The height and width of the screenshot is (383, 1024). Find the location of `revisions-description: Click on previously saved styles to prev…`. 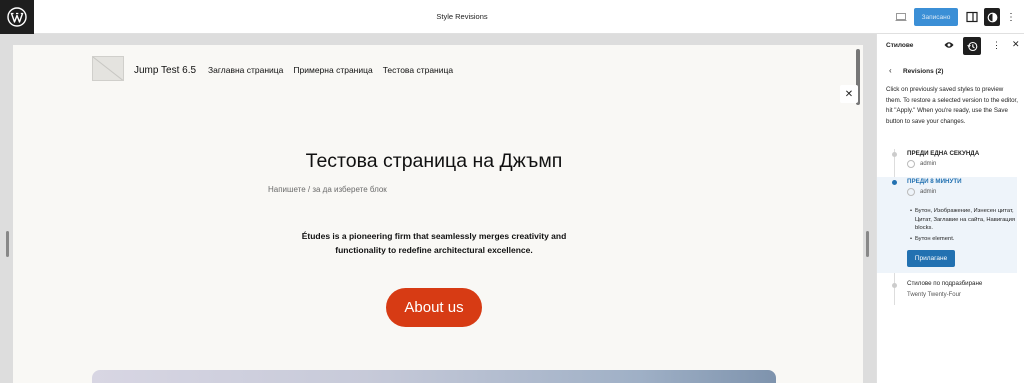

revisions-description: Click on previously saved styles to prev… is located at coordinates (952, 105).